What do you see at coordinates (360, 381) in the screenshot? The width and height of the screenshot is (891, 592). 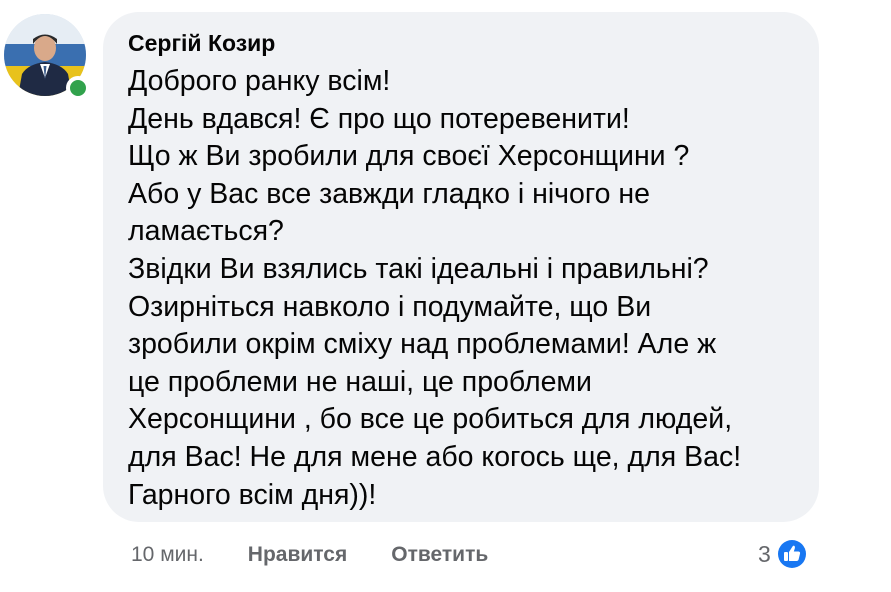 I see `comment-line: це проблеми не наші, це проблеми` at bounding box center [360, 381].